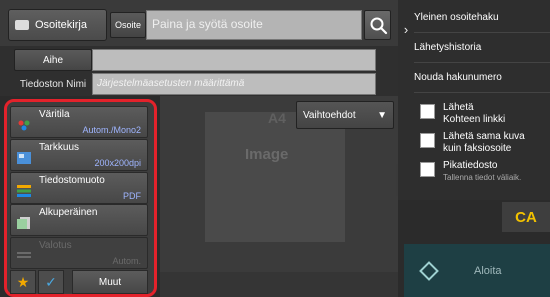  What do you see at coordinates (482, 47) in the screenshot?
I see `menu-item-send-history: Lähetyshistoria` at bounding box center [482, 47].